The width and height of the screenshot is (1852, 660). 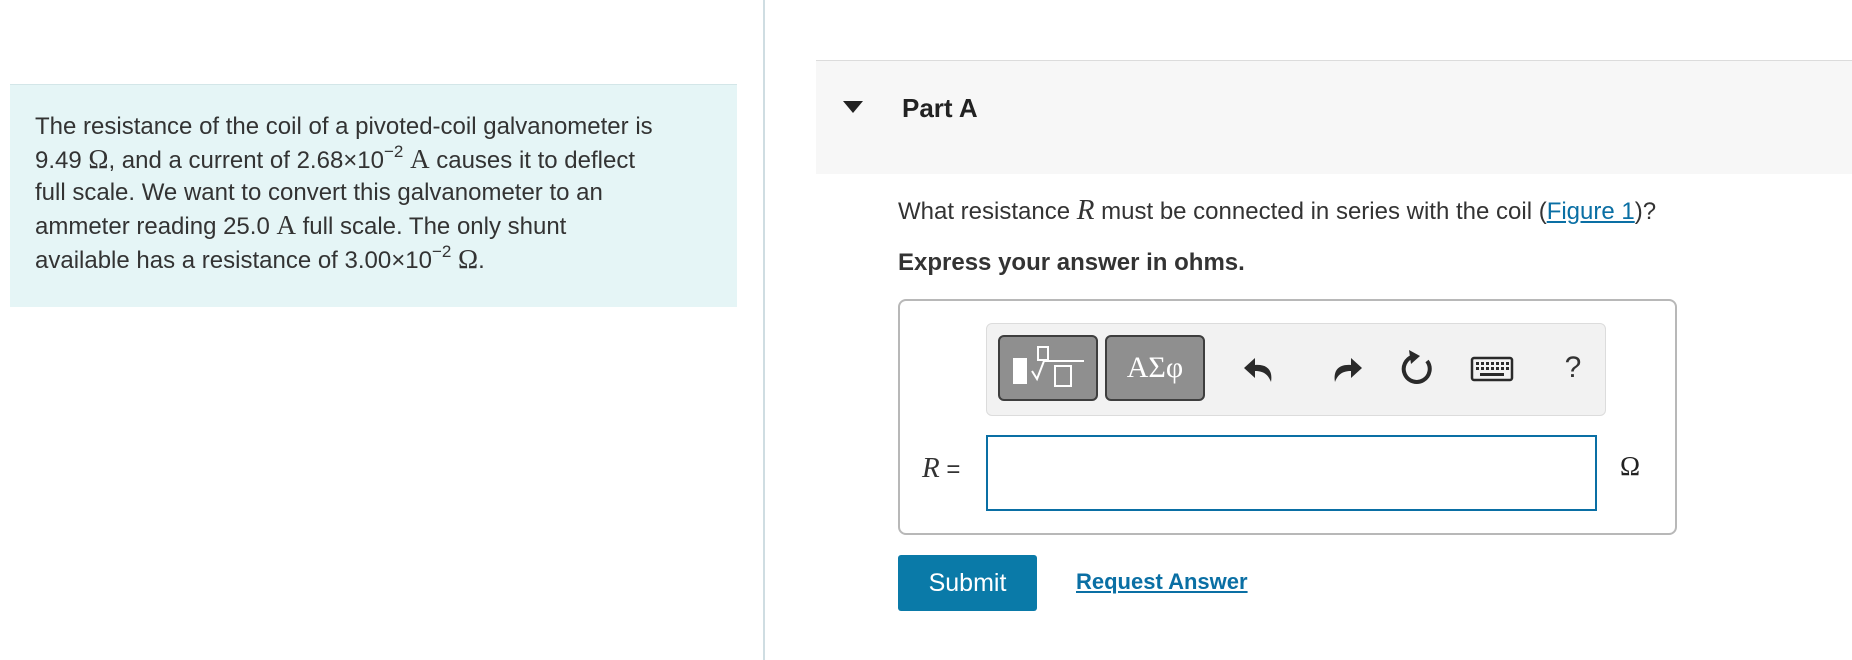 I want to click on amp-symbol-2: A, so click(x=286, y=225).